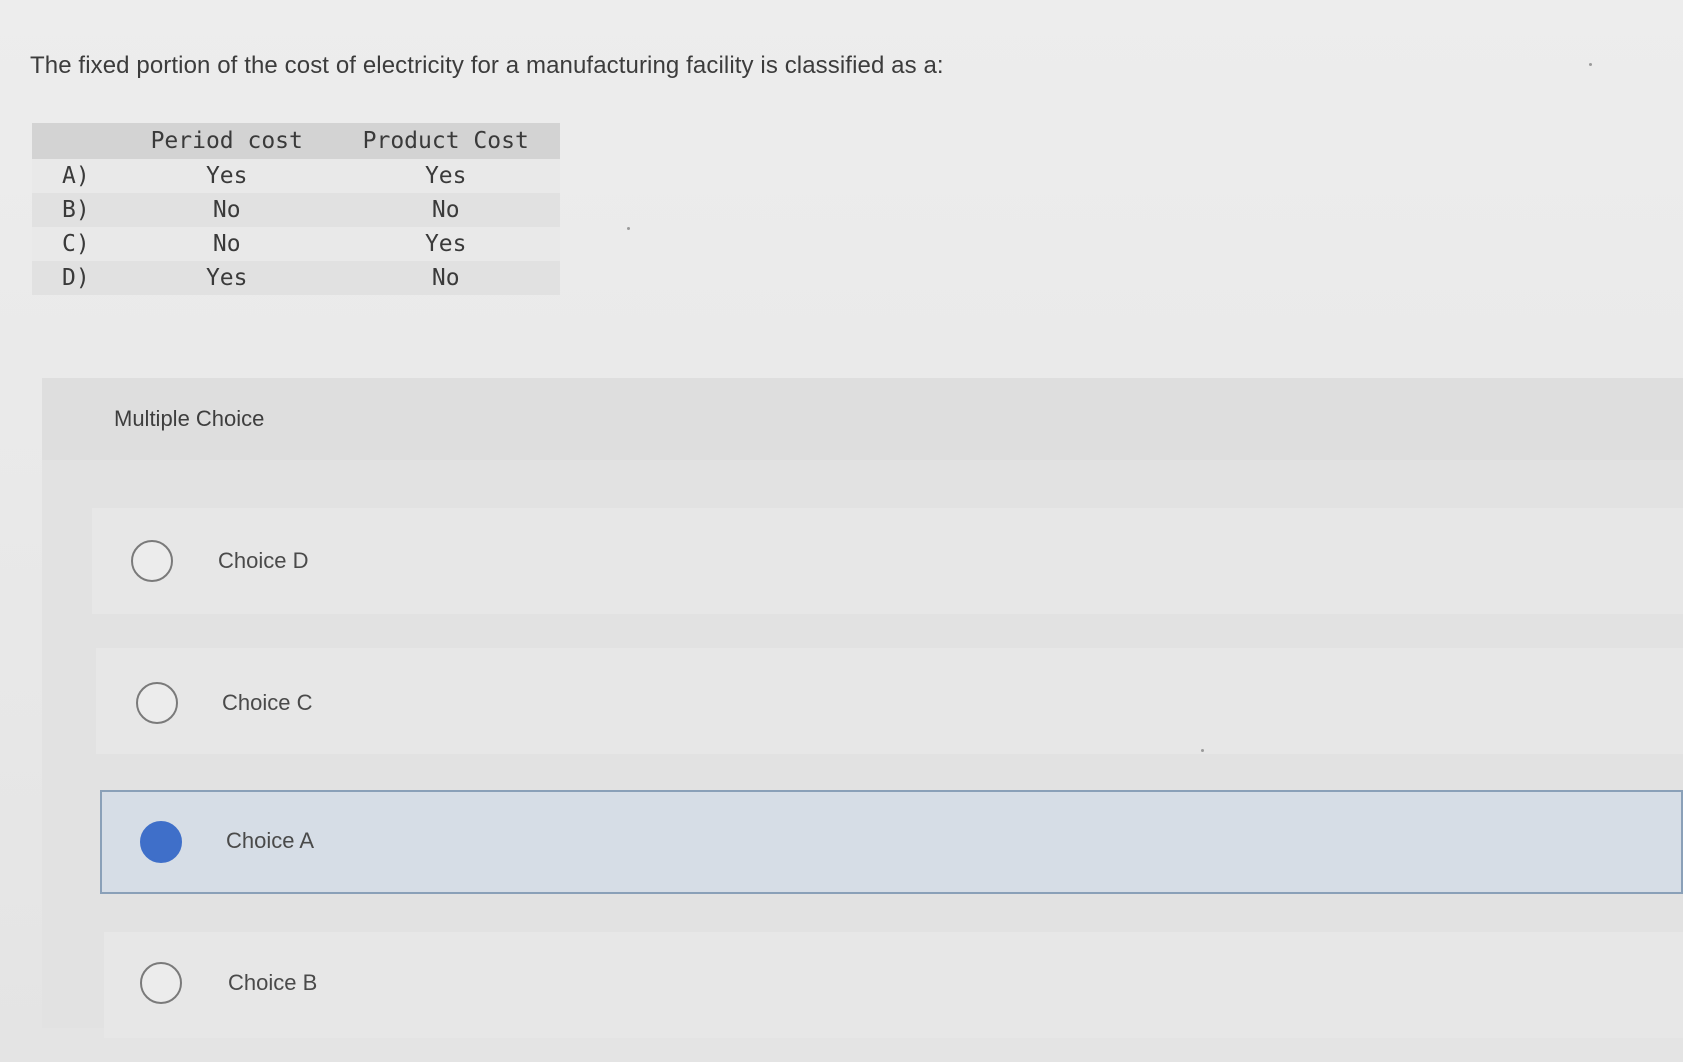  What do you see at coordinates (862, 419) in the screenshot?
I see `multiple-choice-header: Multiple Choice` at bounding box center [862, 419].